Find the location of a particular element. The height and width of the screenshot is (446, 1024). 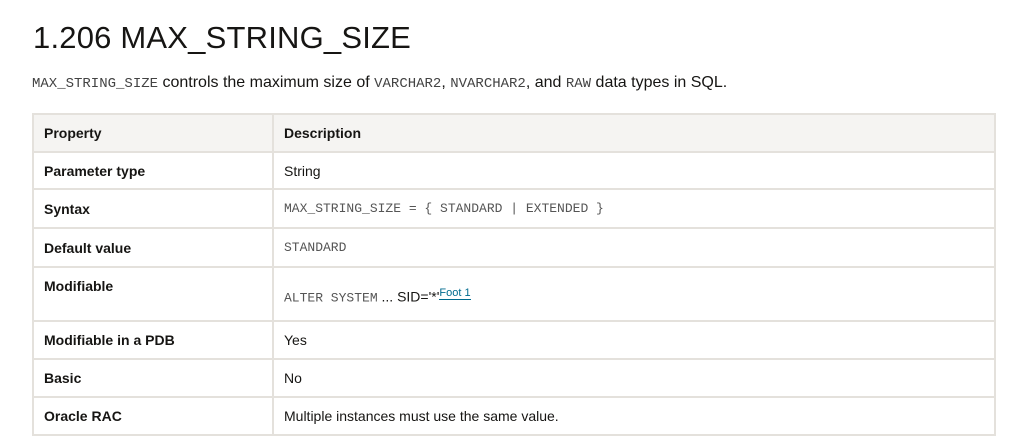

page-title: 1.206 MAX_STRING_SIZE is located at coordinates (222, 37).